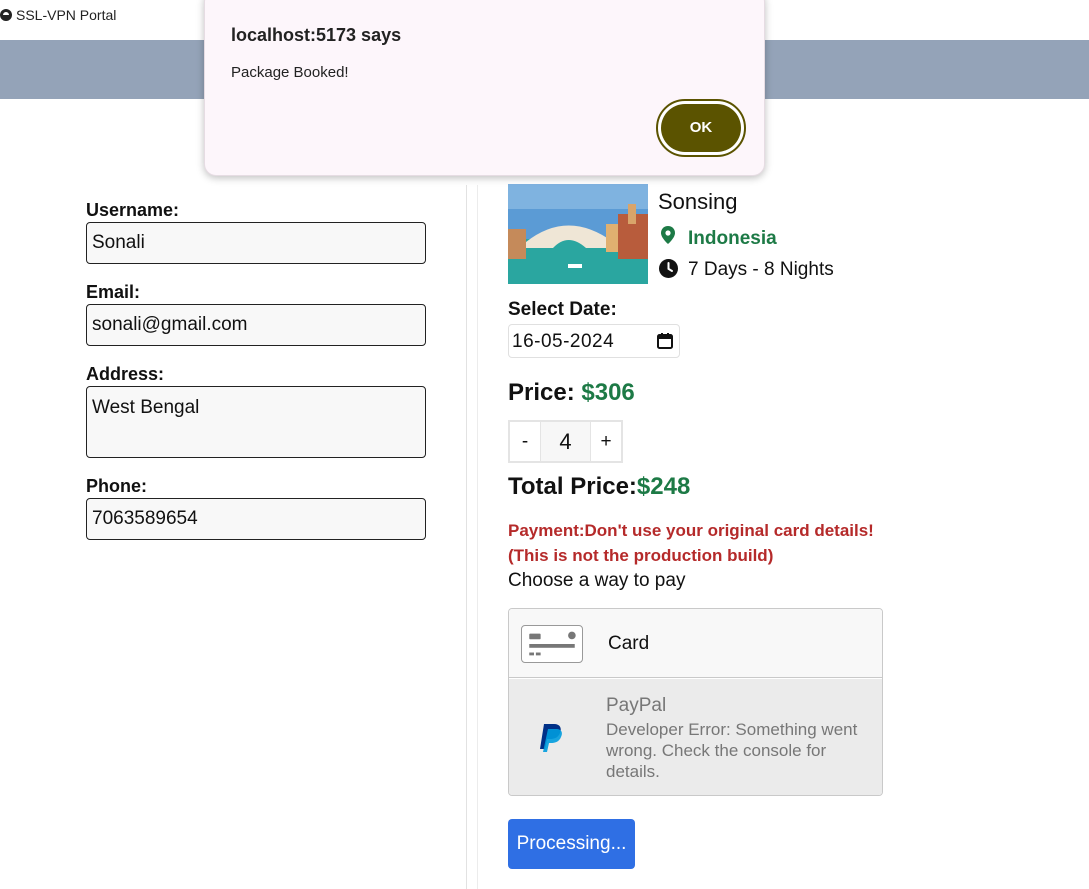 This screenshot has width=1089, height=889. I want to click on calendar-icon, so click(665, 341).